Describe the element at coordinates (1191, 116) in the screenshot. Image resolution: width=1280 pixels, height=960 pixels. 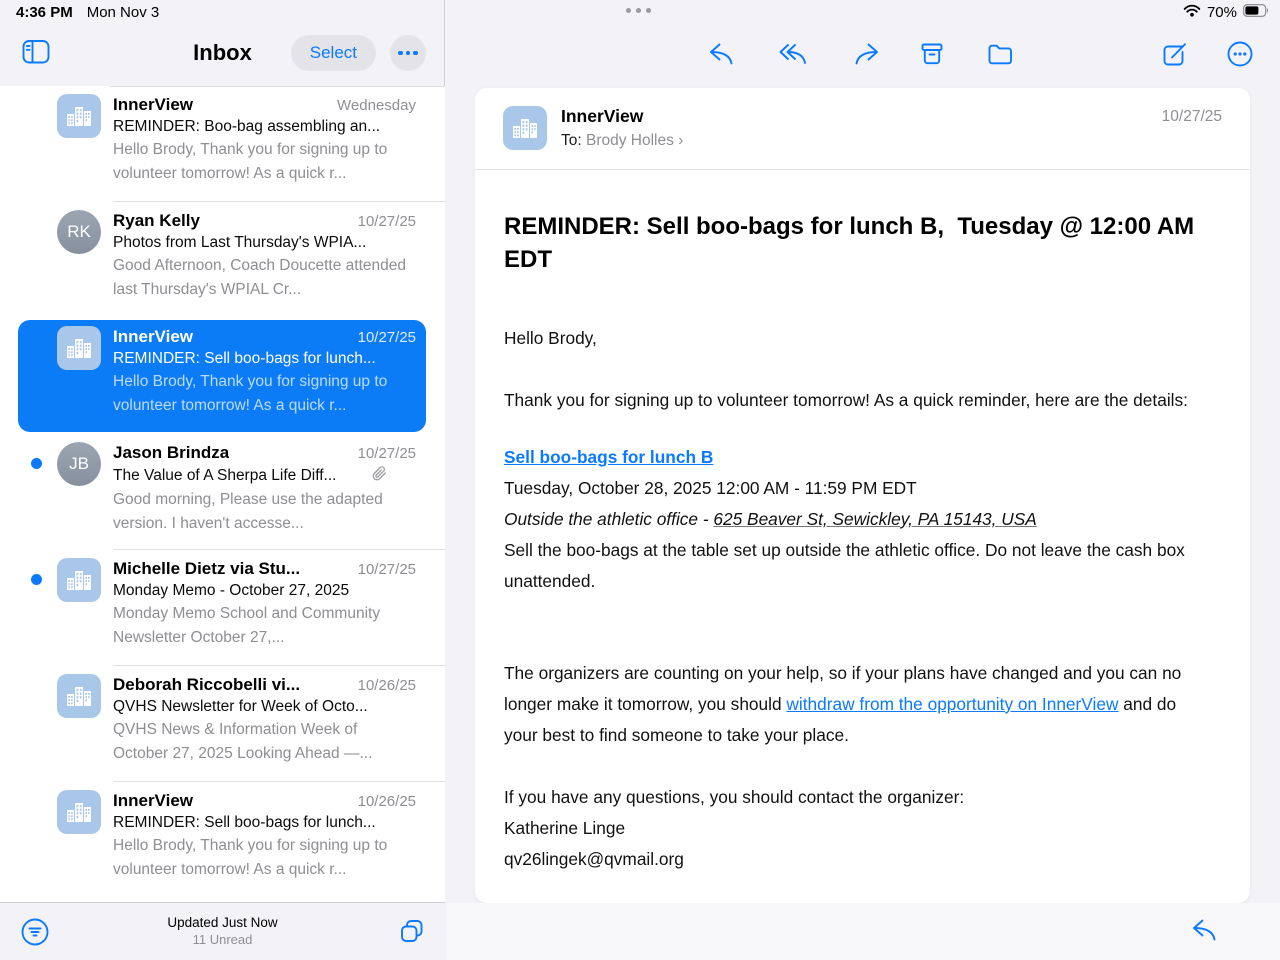
I see `message-date: 10/27/25` at that location.